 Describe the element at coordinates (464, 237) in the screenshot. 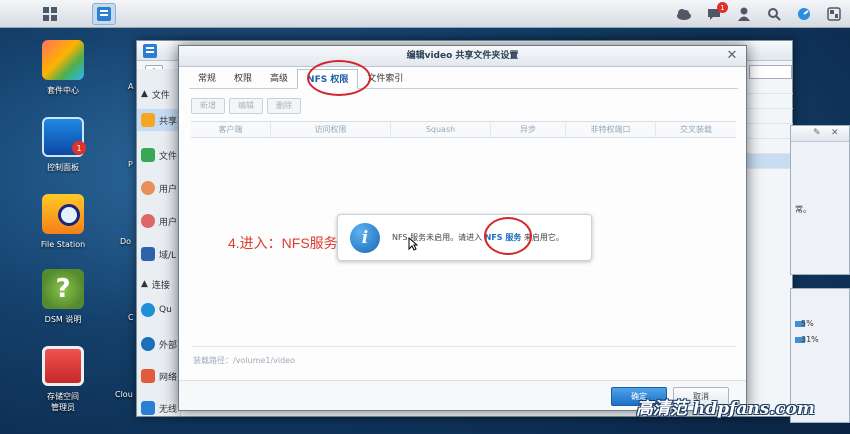

I see `nfs-disabled-notice: i NFS 服务未启用。请进入 NFS 服务 来启用它。` at that location.